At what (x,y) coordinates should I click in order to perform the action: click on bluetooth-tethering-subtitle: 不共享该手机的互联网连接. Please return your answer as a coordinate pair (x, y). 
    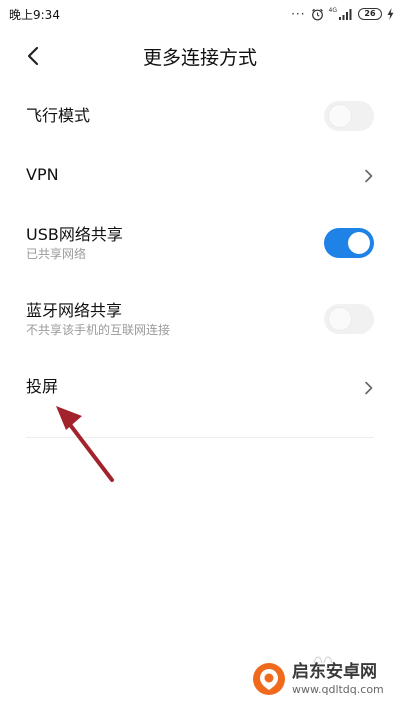
    Looking at the image, I should click on (98, 330).